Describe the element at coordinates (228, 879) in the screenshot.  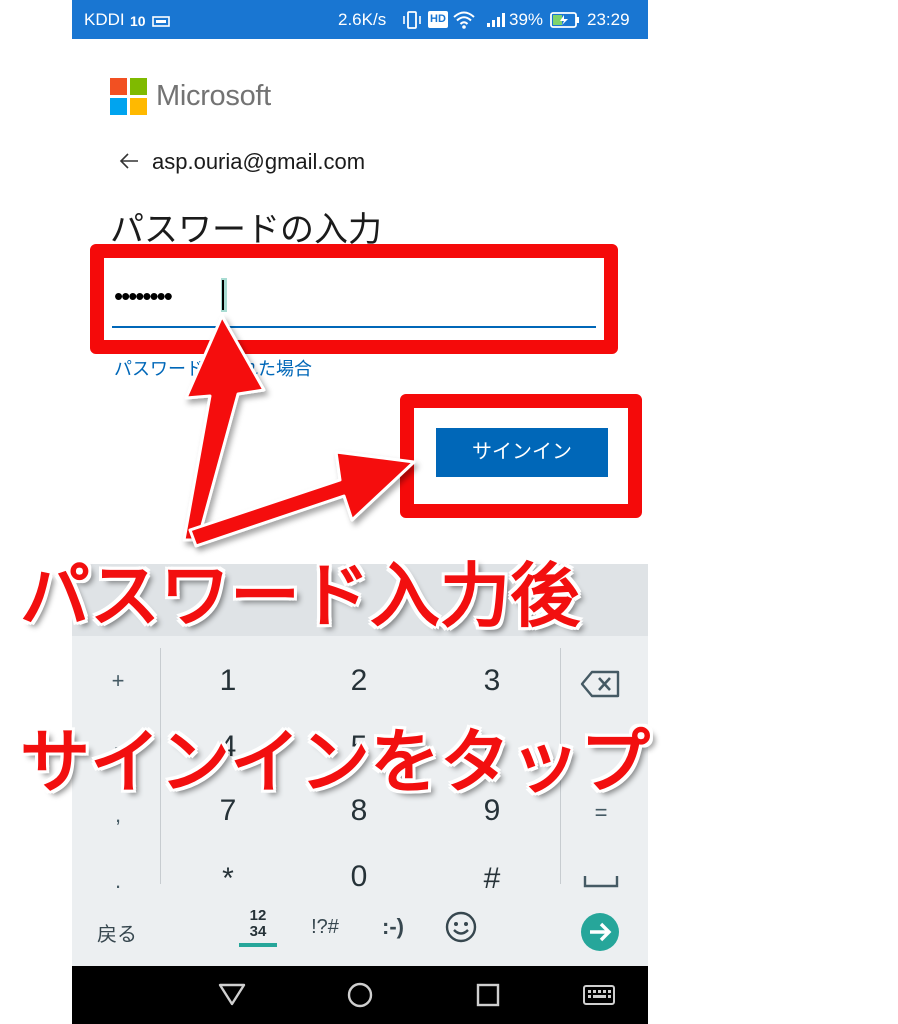
I see `key-asterisk: *` at that location.